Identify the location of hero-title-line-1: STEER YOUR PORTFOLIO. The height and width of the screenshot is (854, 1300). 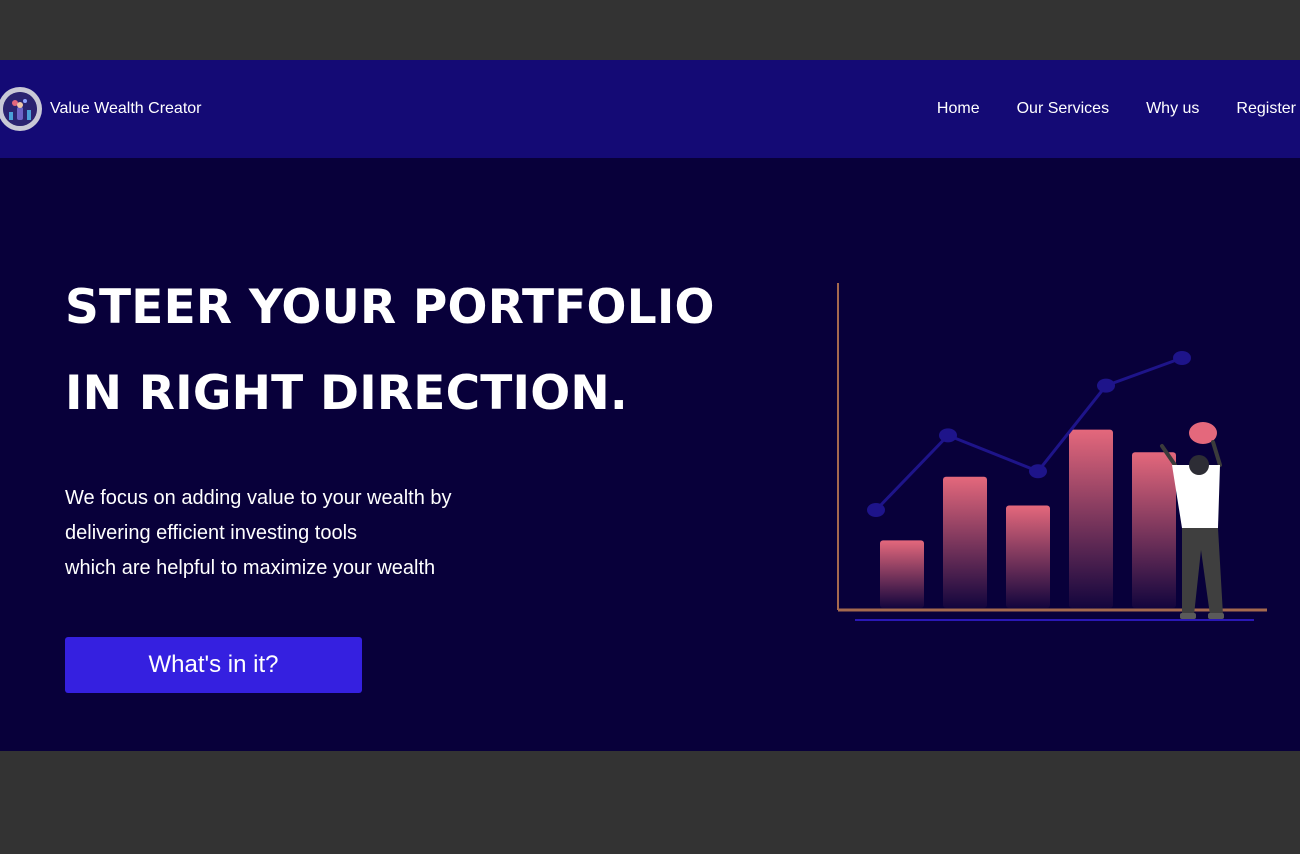
(390, 307).